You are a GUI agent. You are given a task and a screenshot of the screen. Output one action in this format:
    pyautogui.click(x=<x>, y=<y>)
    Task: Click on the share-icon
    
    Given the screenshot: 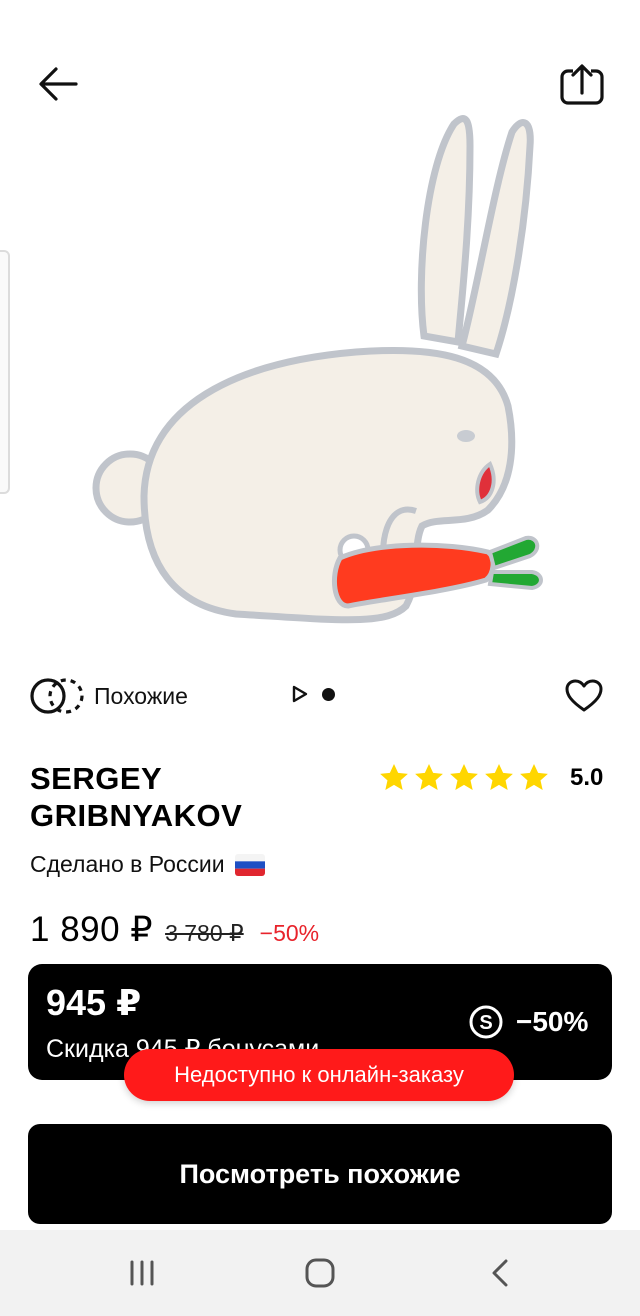 What is the action you would take?
    pyautogui.click(x=582, y=84)
    